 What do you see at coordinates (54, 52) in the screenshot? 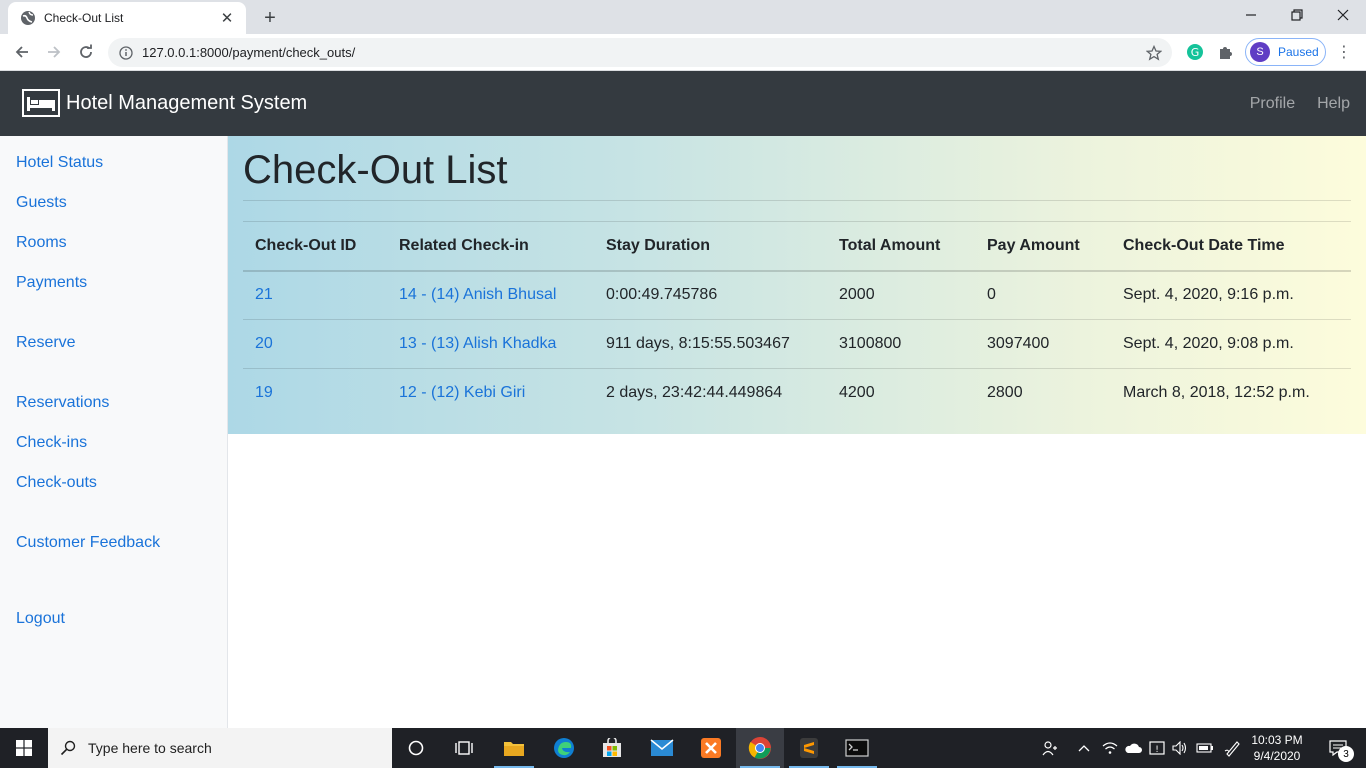
I see `forward-arrow-icon` at bounding box center [54, 52].